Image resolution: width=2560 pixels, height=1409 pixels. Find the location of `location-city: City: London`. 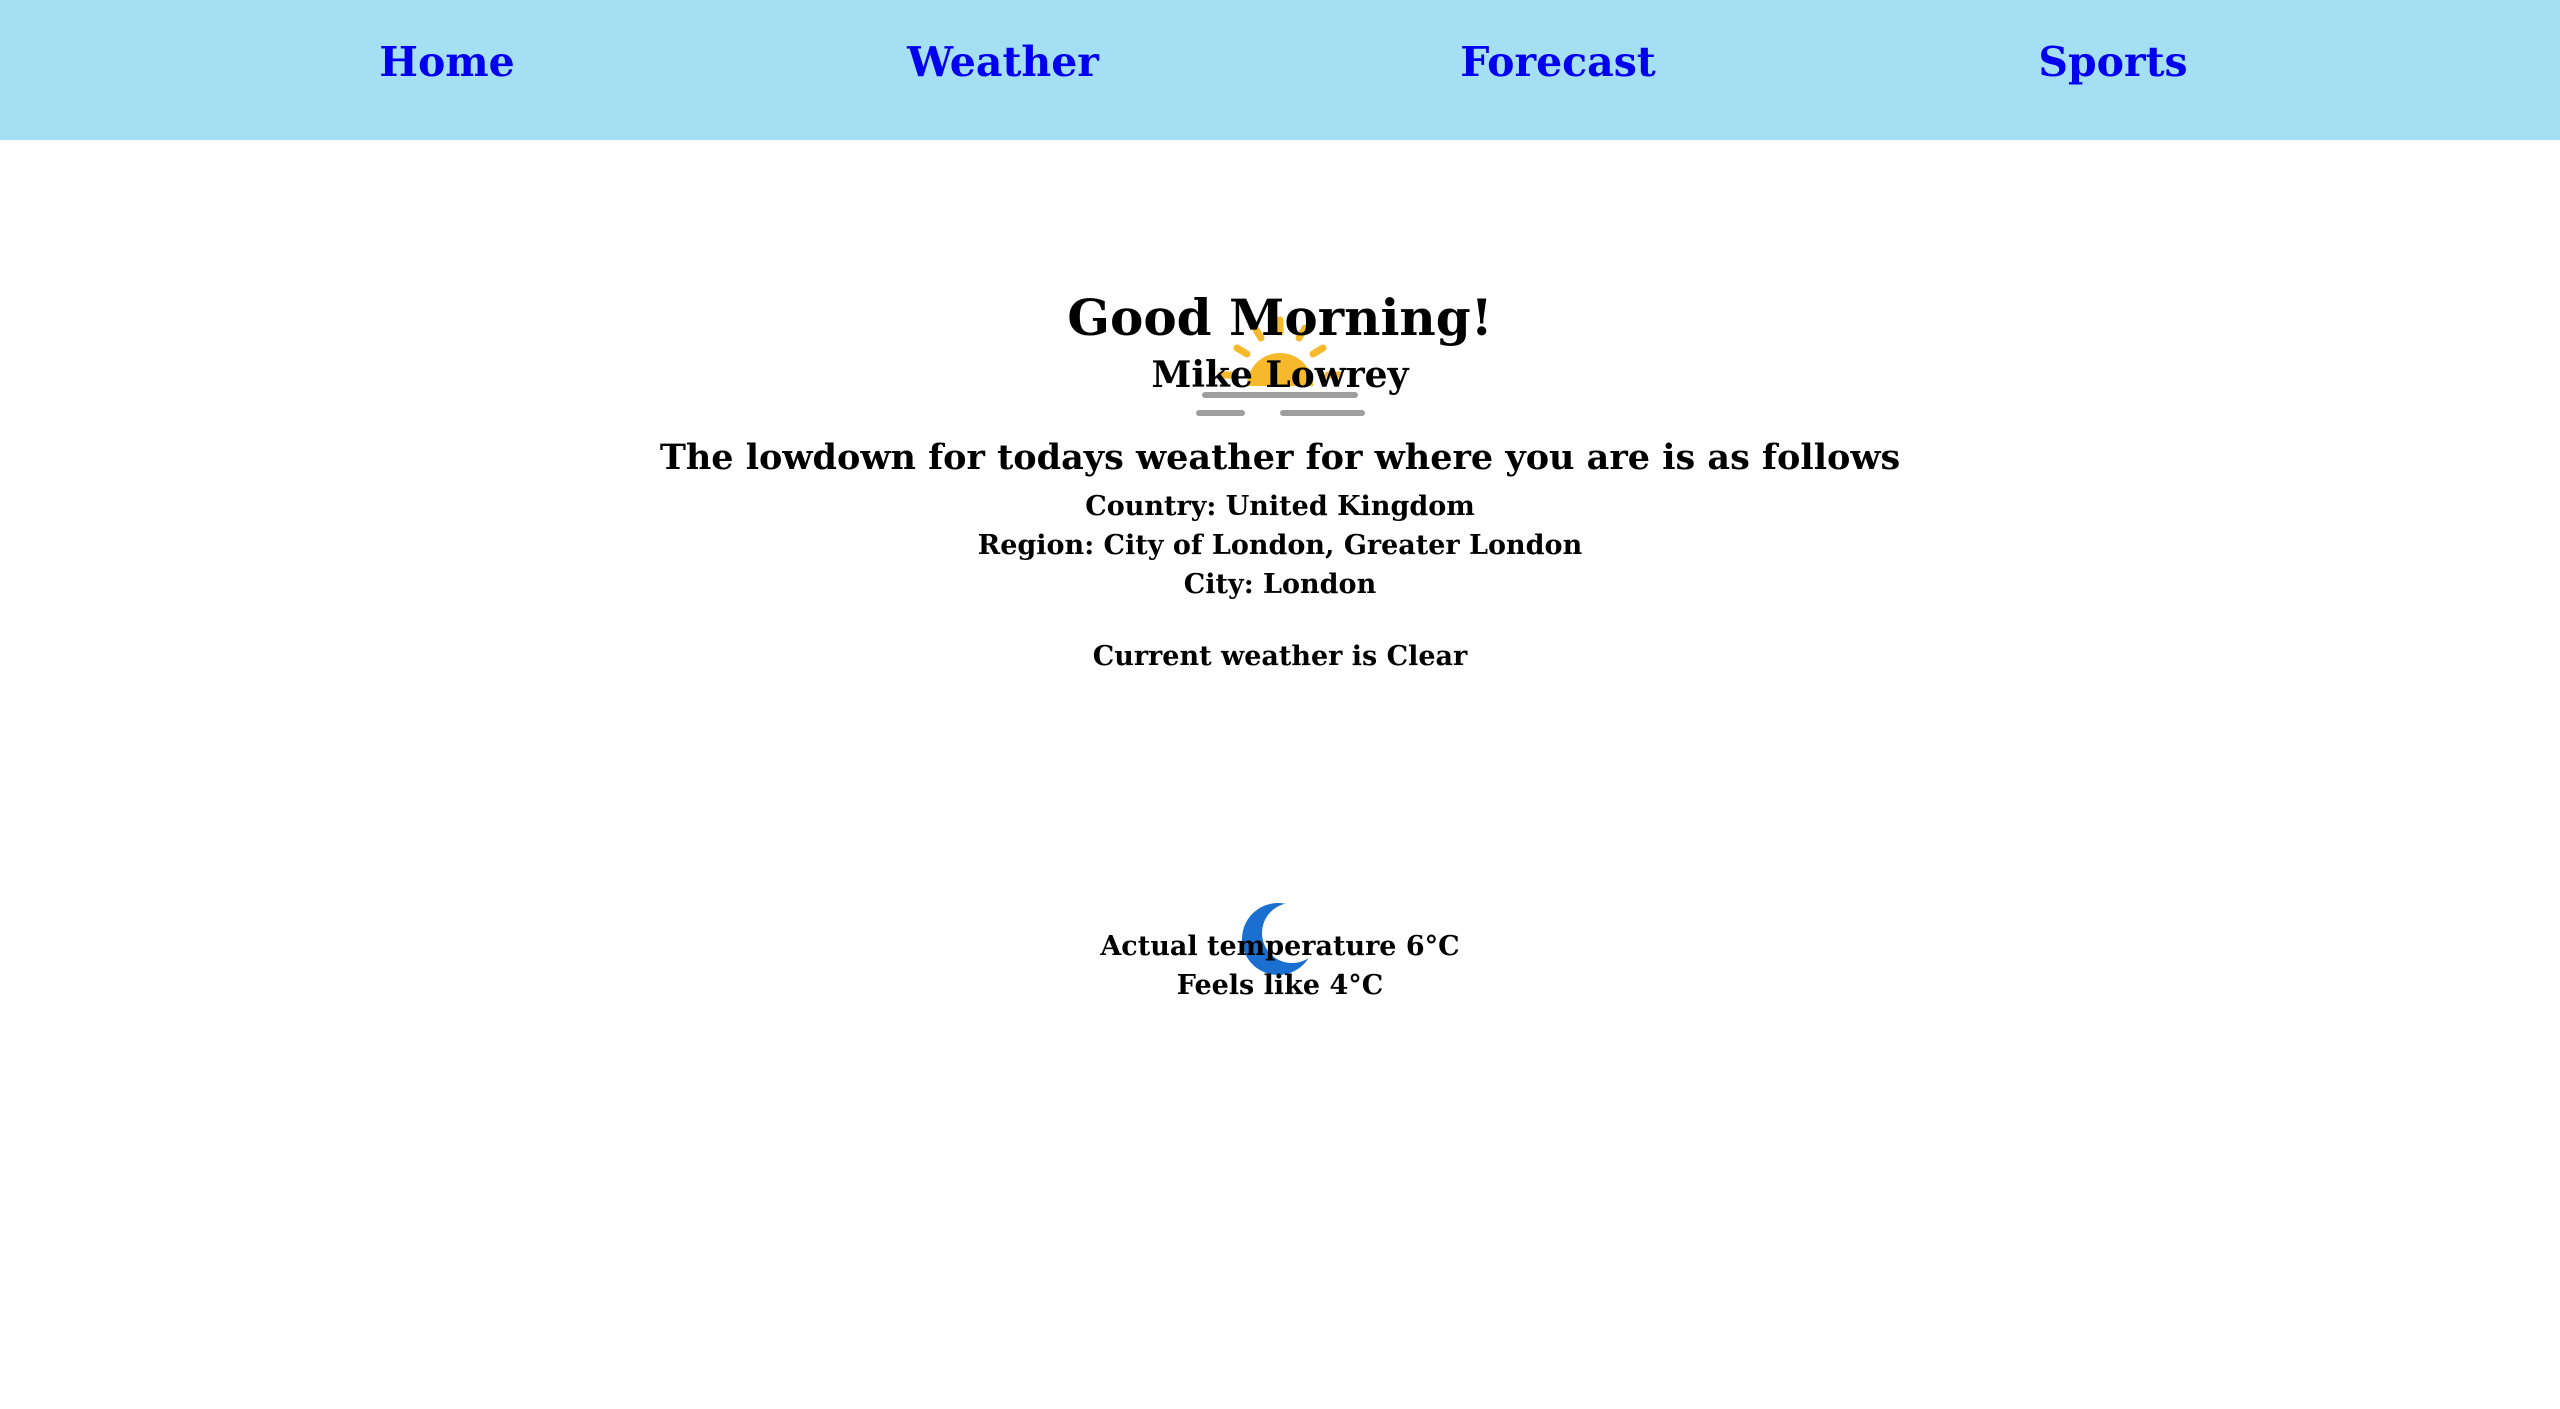

location-city: City: London is located at coordinates (1280, 584).